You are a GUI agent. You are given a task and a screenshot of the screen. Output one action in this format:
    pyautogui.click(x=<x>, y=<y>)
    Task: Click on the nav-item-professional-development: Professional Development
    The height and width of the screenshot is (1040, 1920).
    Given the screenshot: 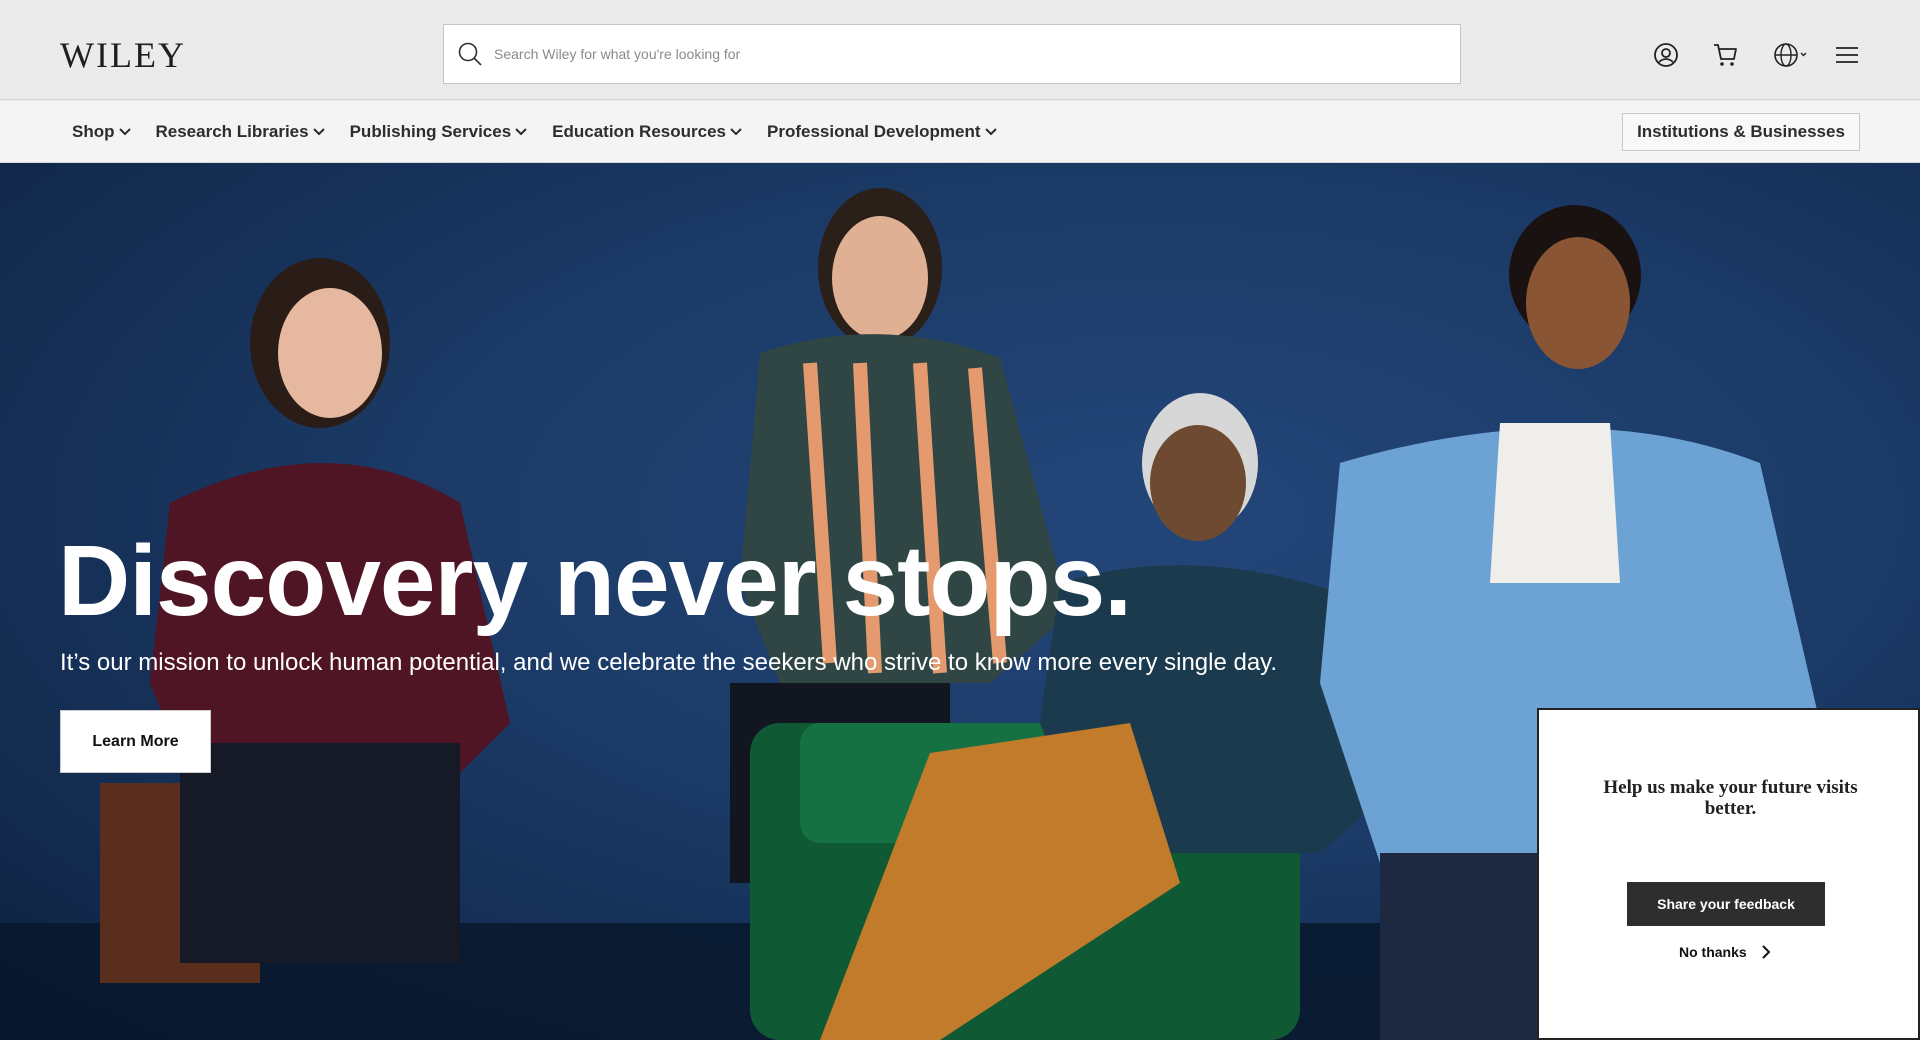 What is the action you would take?
    pyautogui.click(x=882, y=132)
    